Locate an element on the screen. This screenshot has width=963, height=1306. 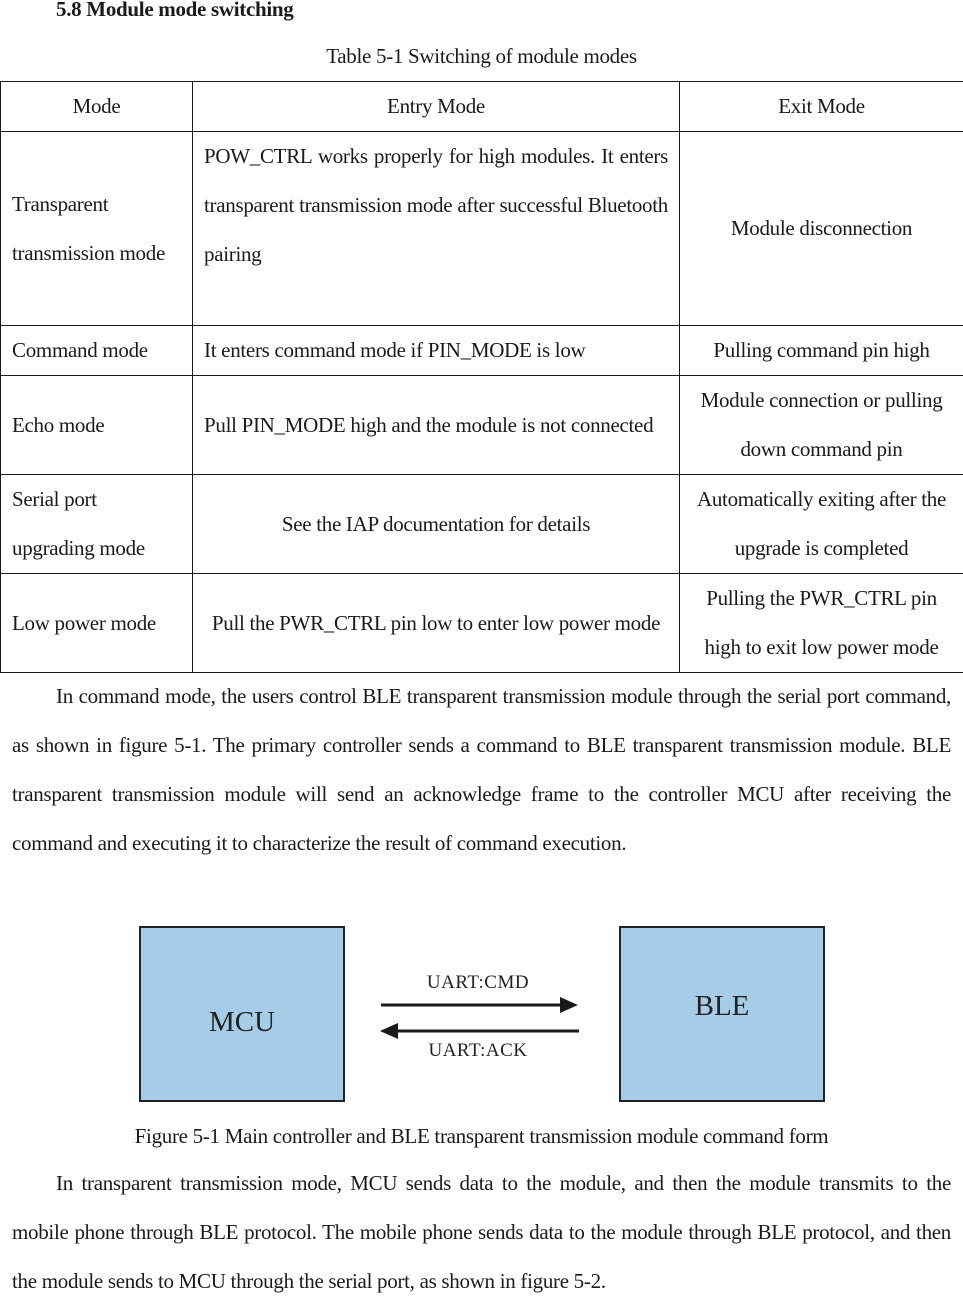
ble-block: BLE is located at coordinates (722, 1014).